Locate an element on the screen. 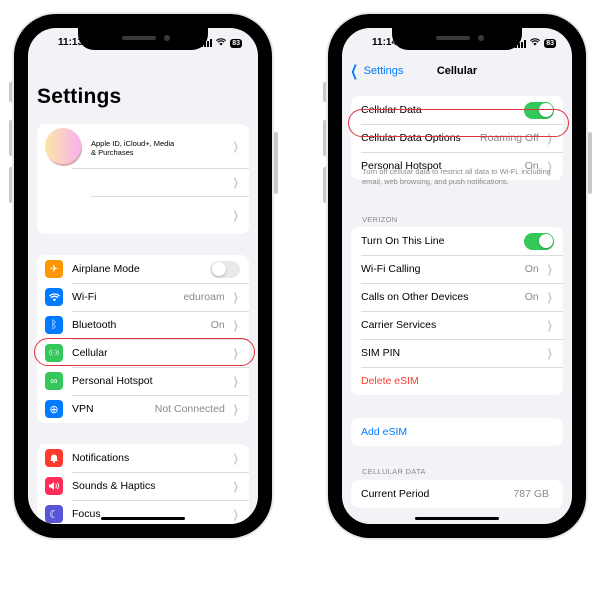 This screenshot has height=600, width=600. row-label: Cellular Data Options is located at coordinates (411, 138).